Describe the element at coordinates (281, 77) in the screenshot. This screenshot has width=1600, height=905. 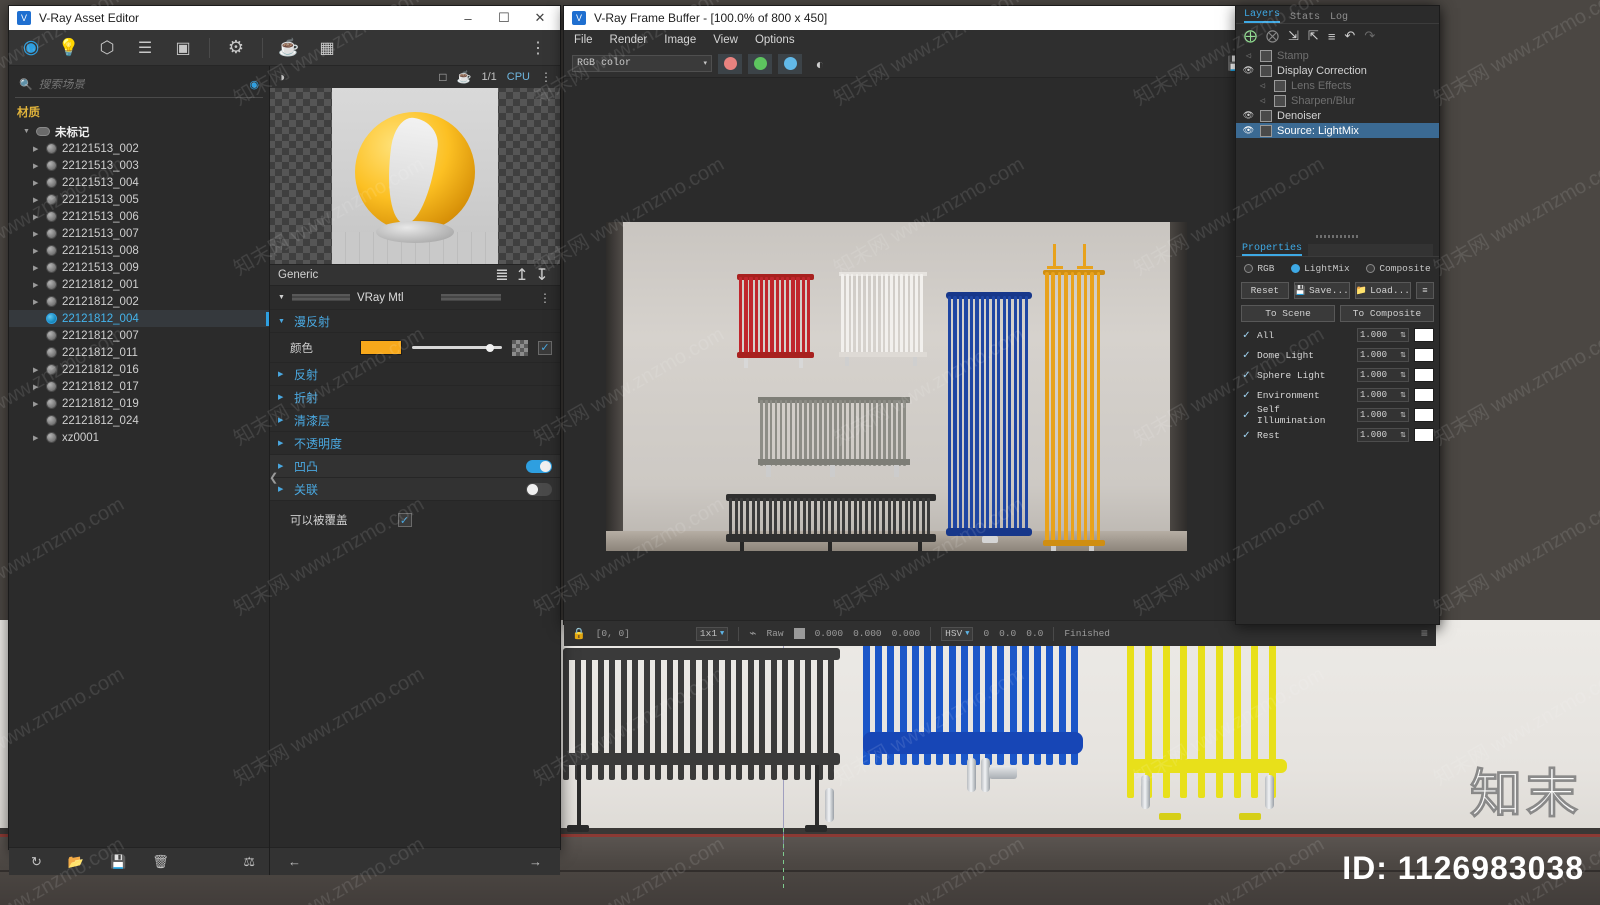
I see `preview-contrast-icon: ◑` at that location.